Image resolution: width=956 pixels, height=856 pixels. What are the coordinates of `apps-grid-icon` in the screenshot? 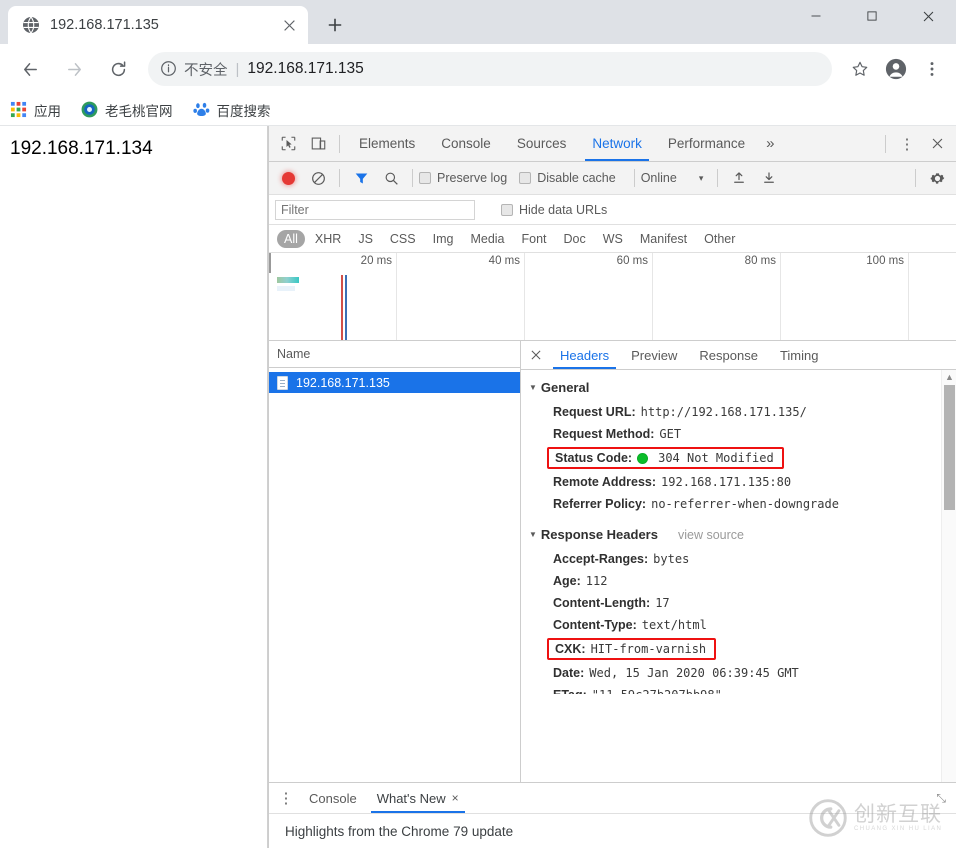 It's located at (18, 109).